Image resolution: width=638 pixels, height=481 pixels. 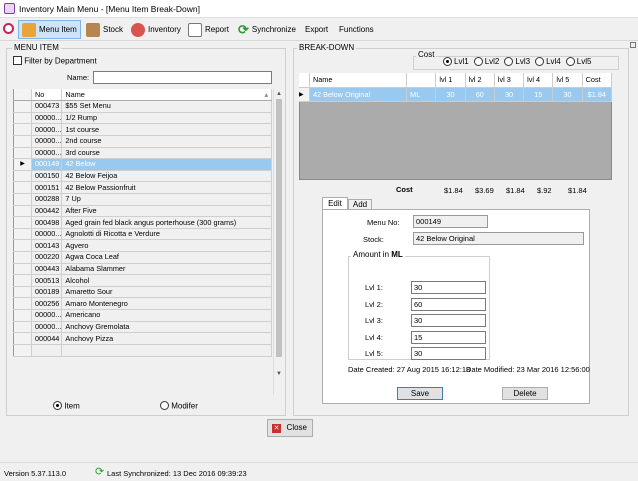 I want to click on table-row: 000151 42 Below Passionfruit, so click(x=142, y=187).